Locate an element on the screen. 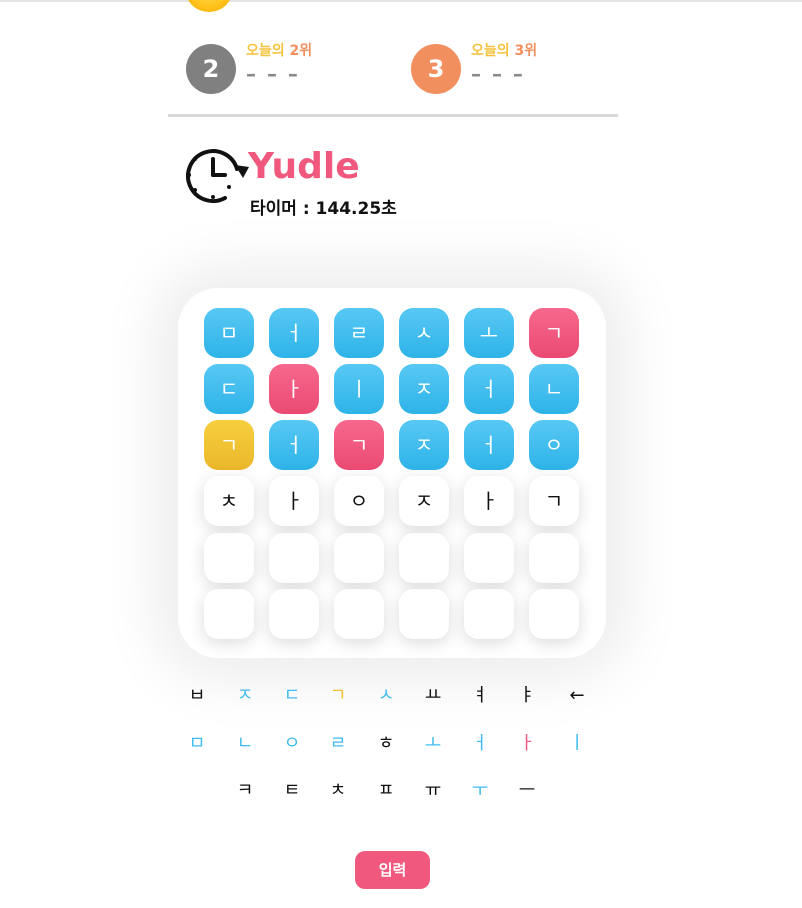 This screenshot has width=802, height=908. keyboard-key: ㄹ is located at coordinates (338, 744).